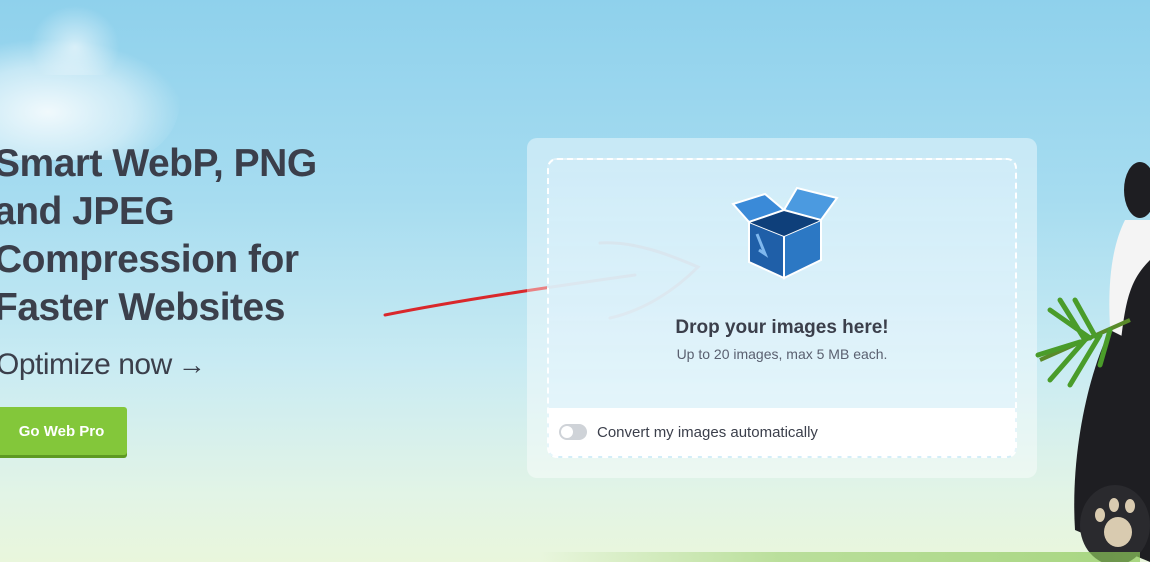 This screenshot has width=1150, height=562. What do you see at coordinates (1092, 362) in the screenshot?
I see `panda-mascot` at bounding box center [1092, 362].